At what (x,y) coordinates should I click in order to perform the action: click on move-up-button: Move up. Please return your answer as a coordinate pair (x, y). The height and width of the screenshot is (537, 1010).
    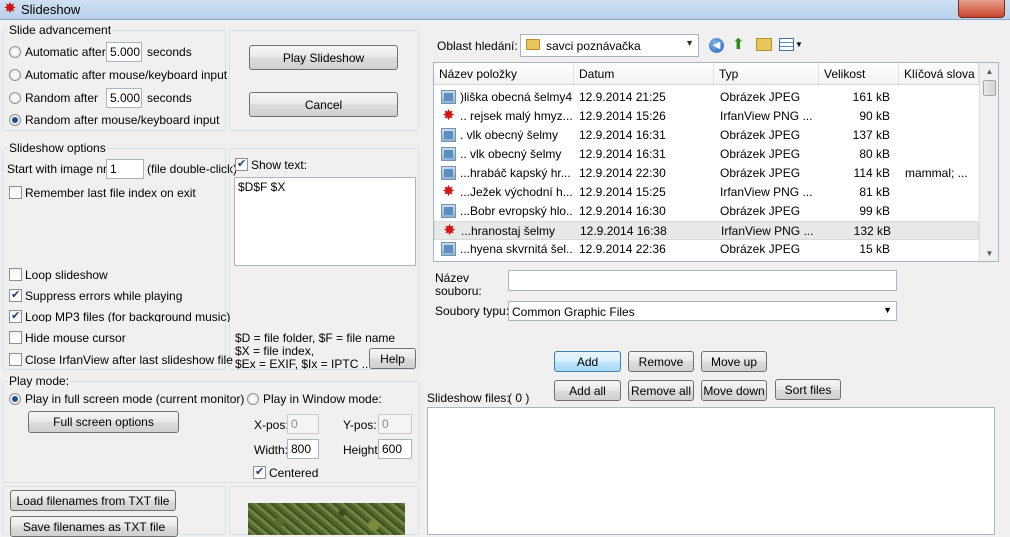
    Looking at the image, I should click on (734, 361).